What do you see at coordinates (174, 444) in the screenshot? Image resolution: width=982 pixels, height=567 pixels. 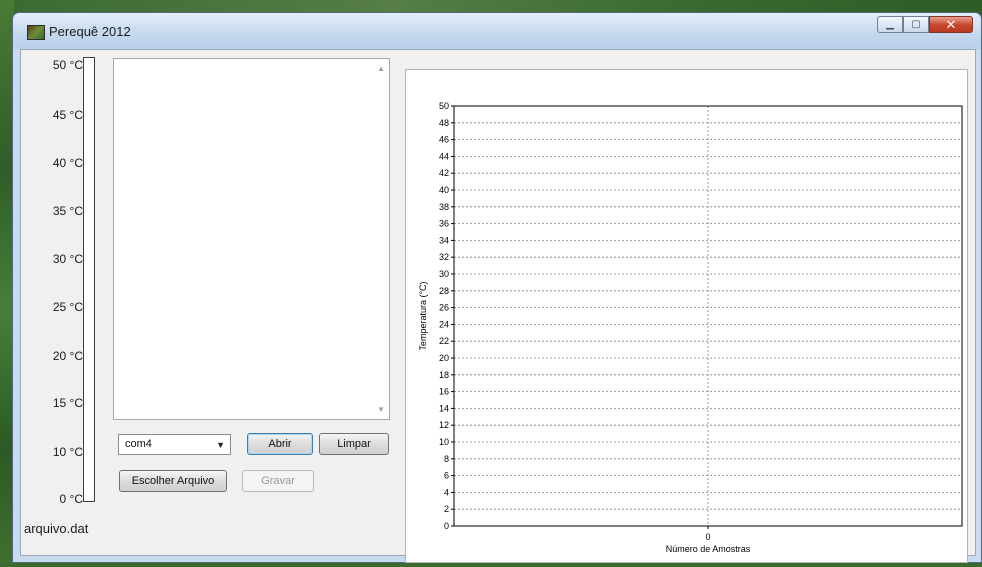 I see `port-select: com4 ▼` at bounding box center [174, 444].